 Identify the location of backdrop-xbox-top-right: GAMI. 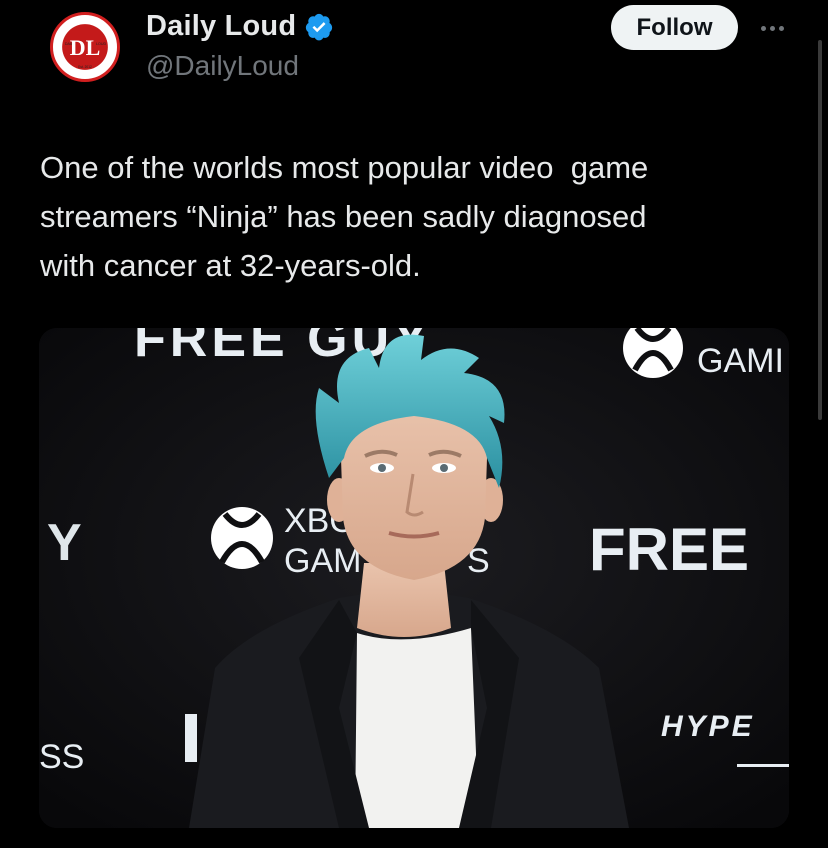
(740, 361).